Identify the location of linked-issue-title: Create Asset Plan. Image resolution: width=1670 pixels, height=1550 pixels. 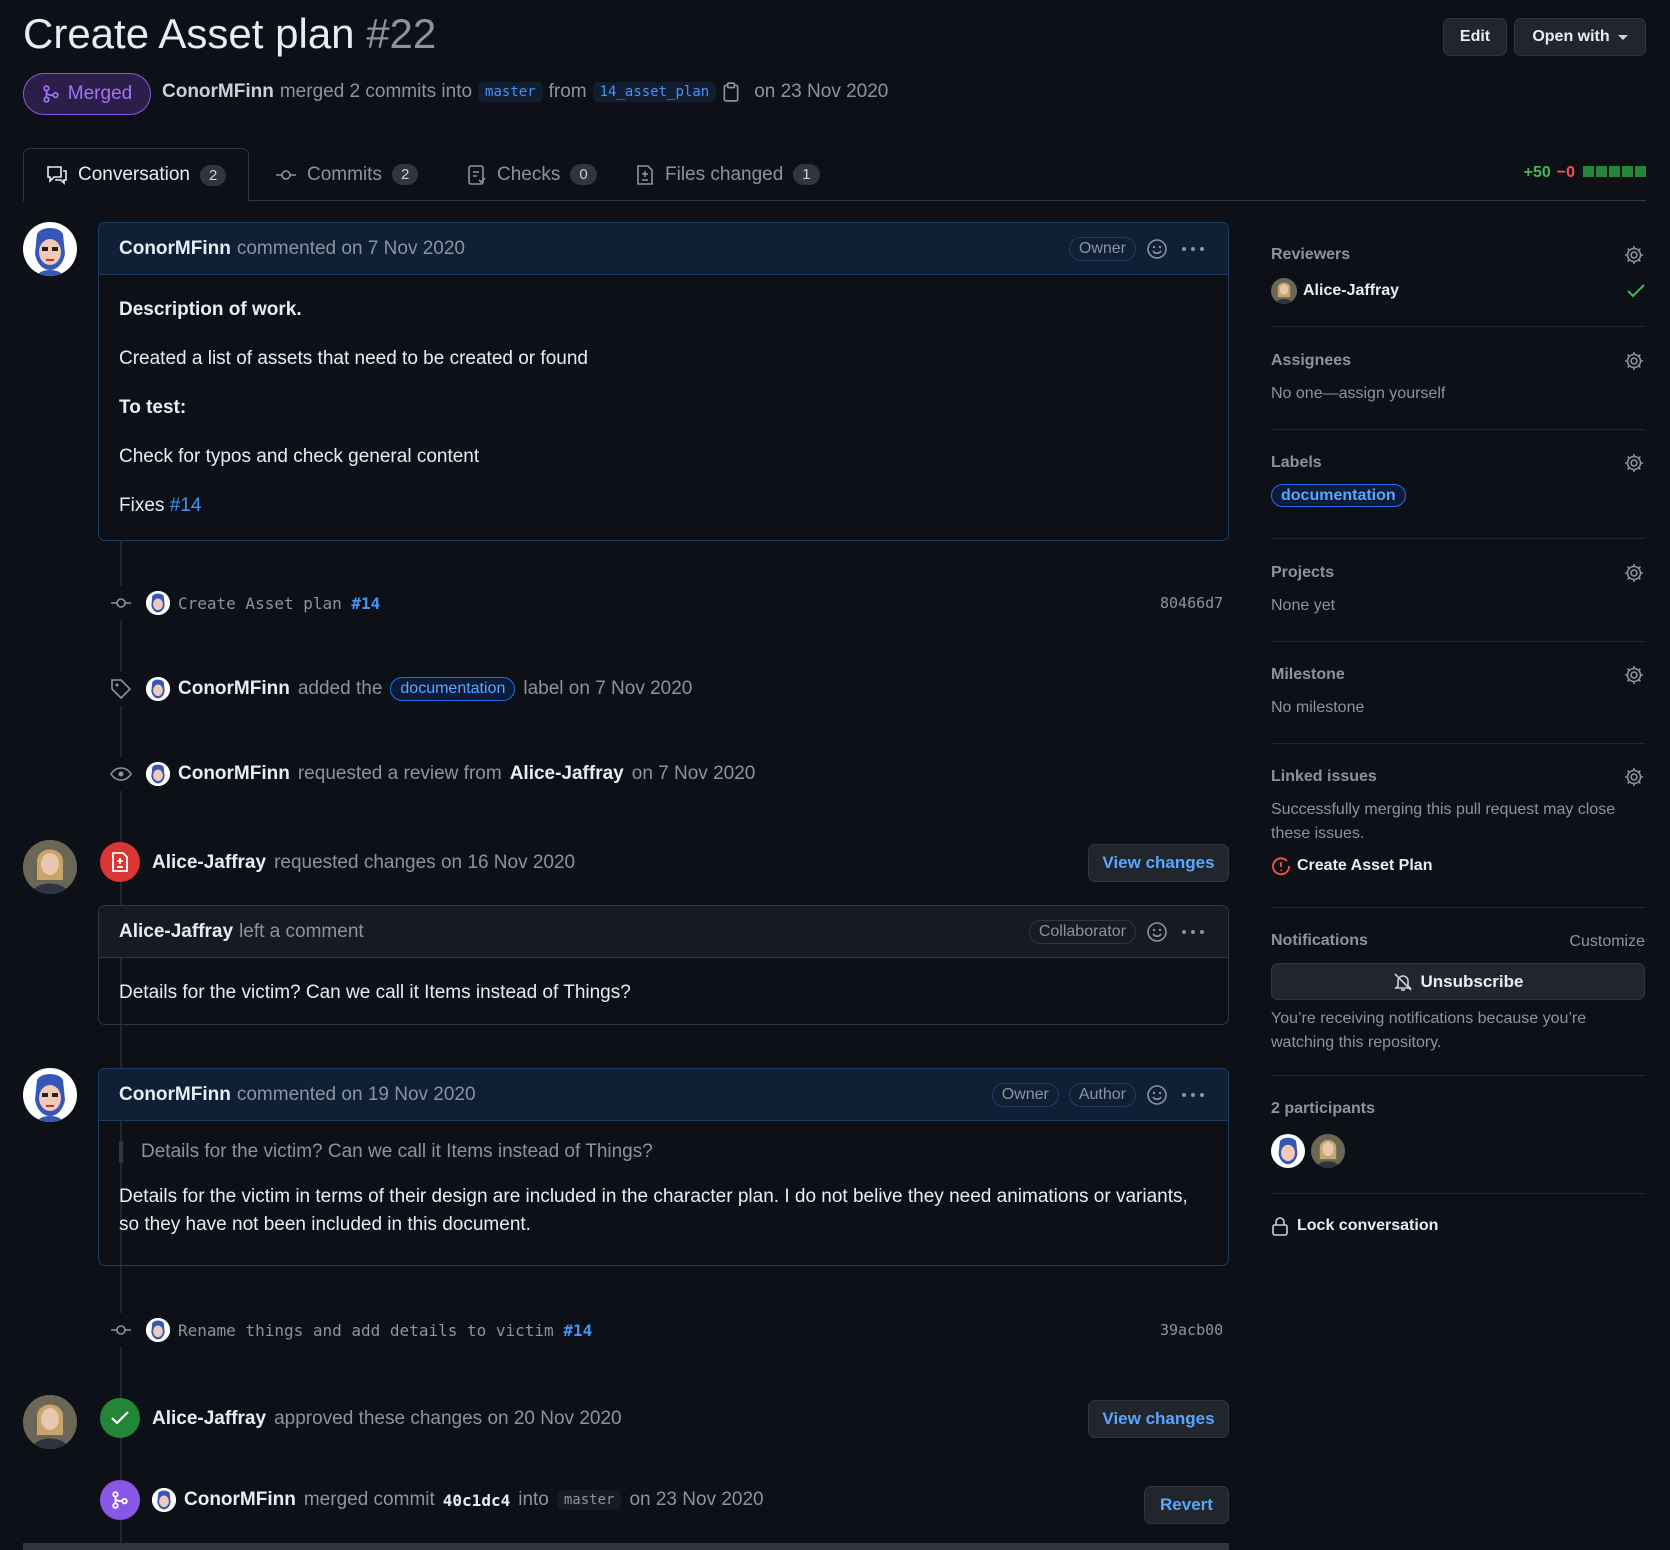
(1364, 866).